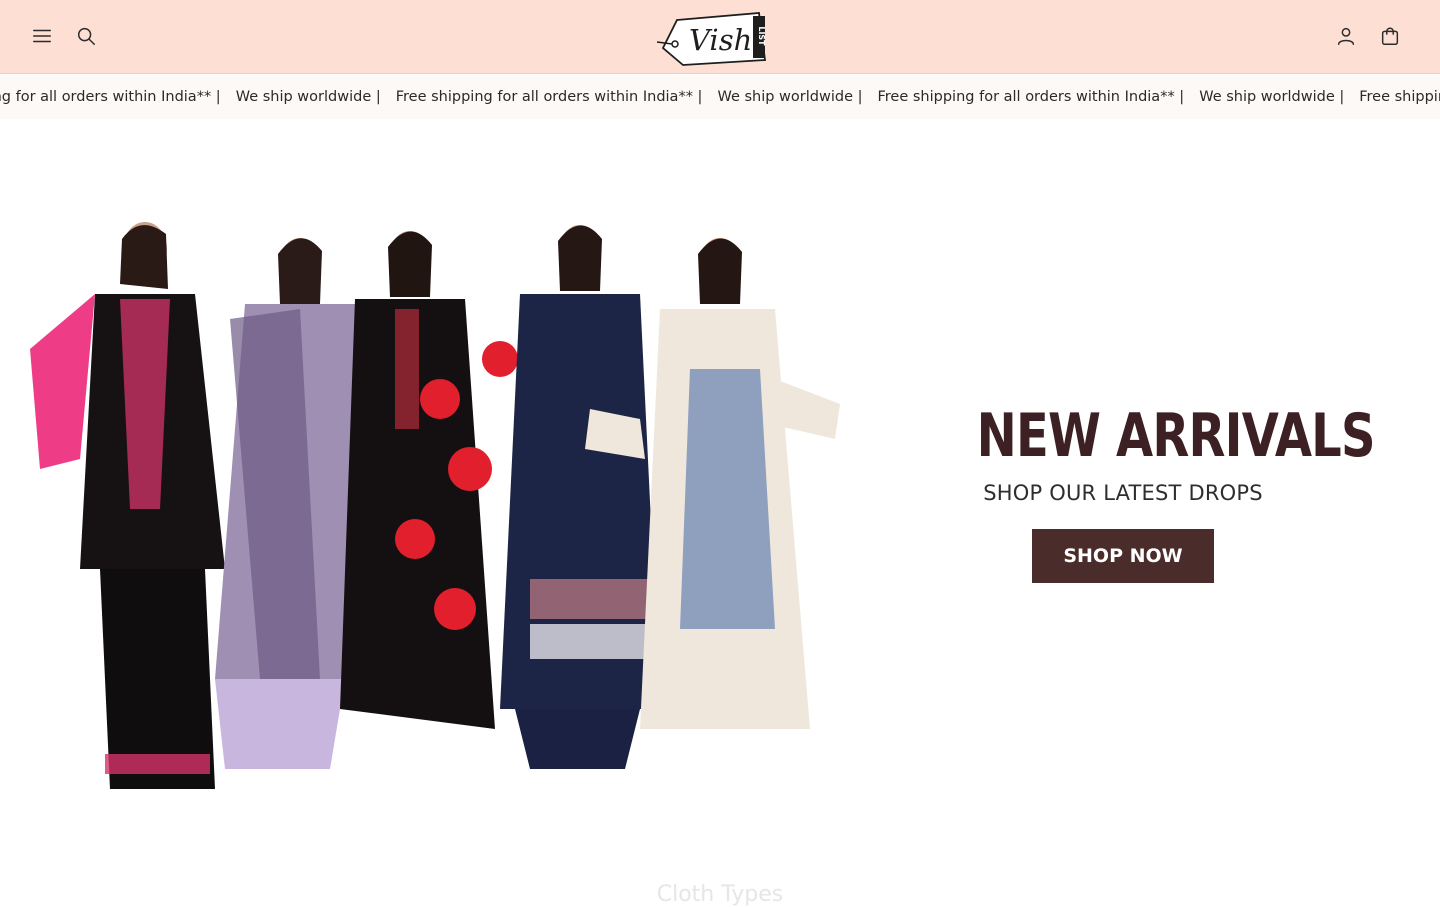 The width and height of the screenshot is (1440, 907). I want to click on account-button, so click(1346, 36).